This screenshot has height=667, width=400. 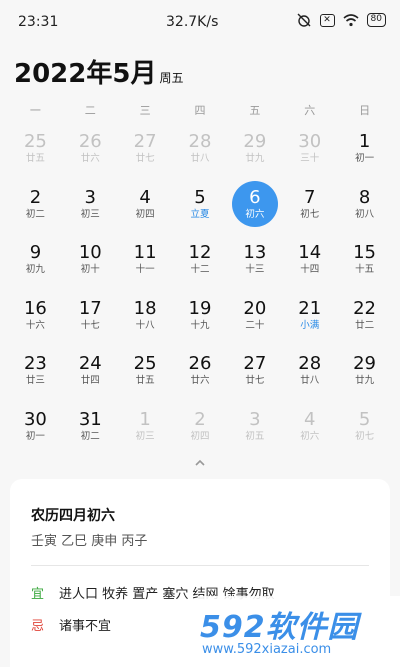 I want to click on collapse-chevron-icon, so click(x=200, y=463).